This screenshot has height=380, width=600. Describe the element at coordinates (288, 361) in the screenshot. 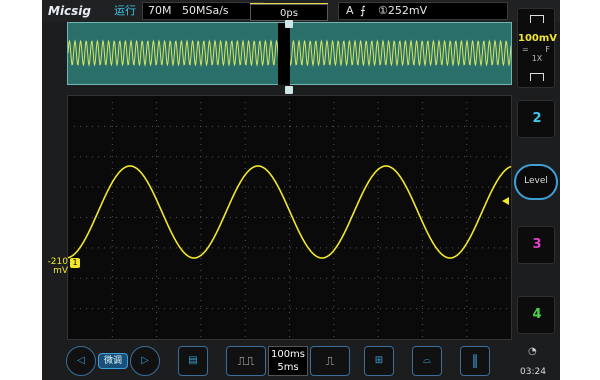

I see `timebase-box: 100ms 5ms` at that location.